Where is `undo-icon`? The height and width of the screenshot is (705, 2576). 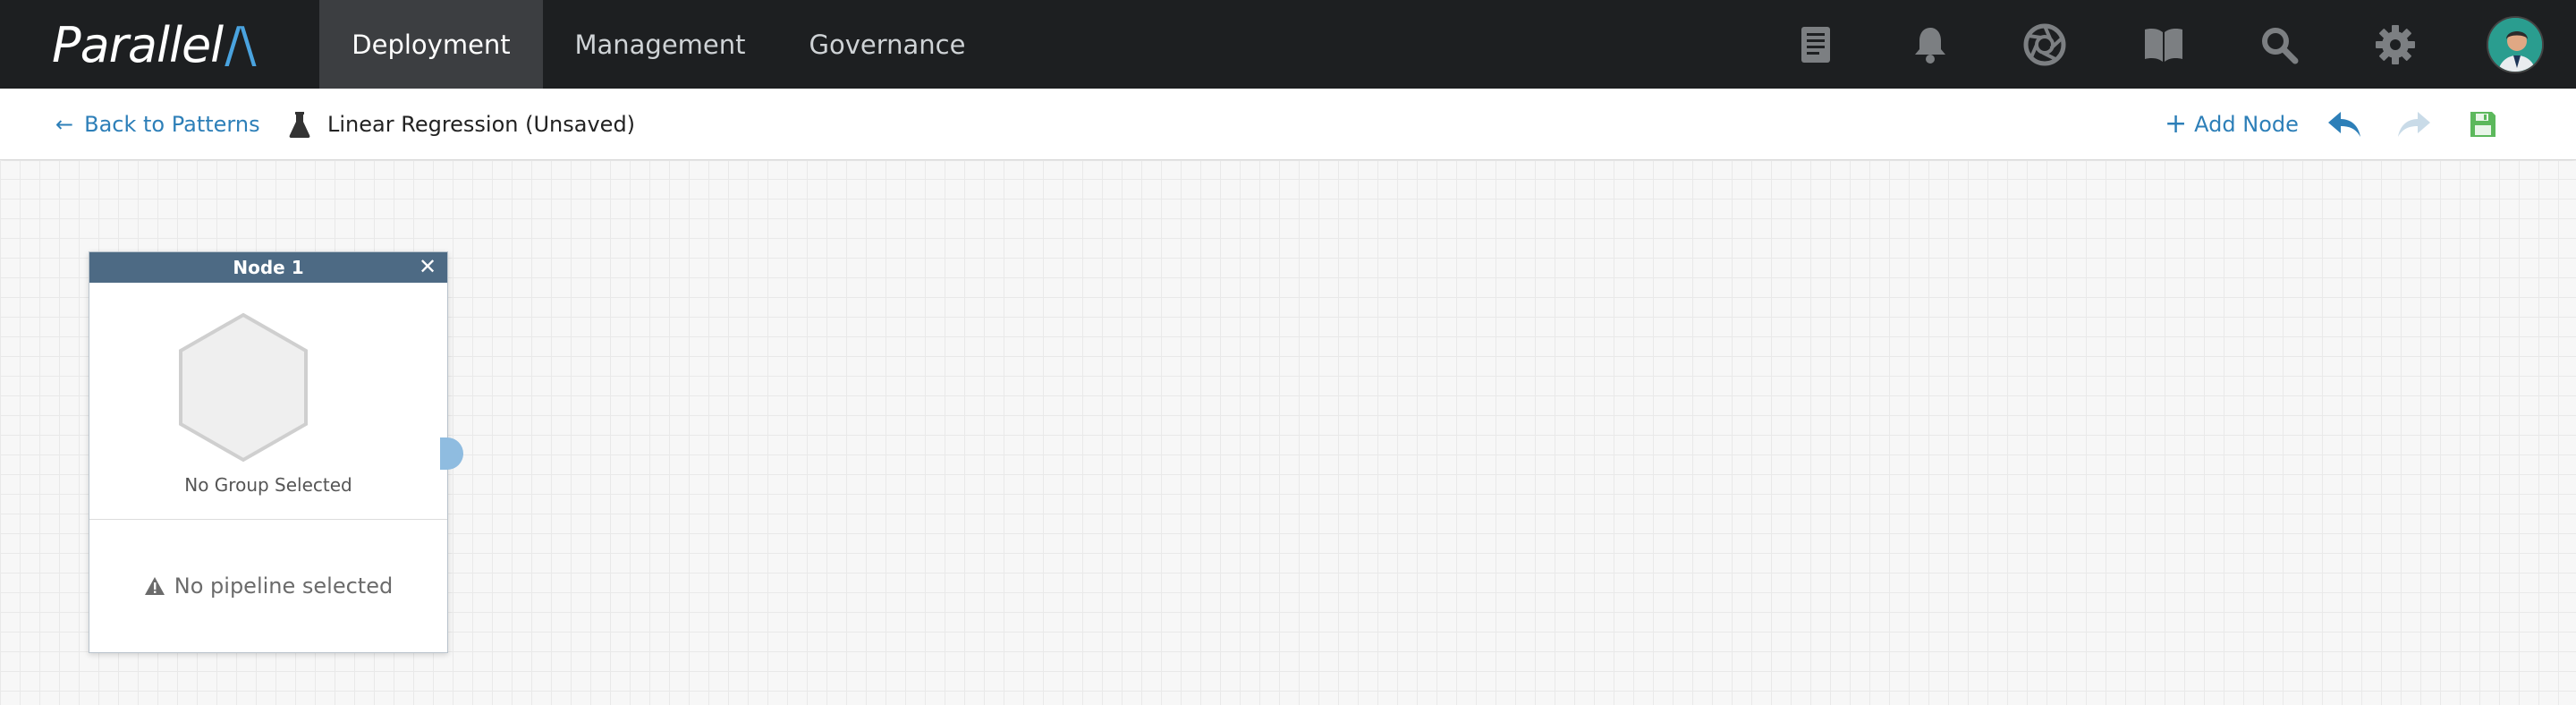
undo-icon is located at coordinates (2344, 124).